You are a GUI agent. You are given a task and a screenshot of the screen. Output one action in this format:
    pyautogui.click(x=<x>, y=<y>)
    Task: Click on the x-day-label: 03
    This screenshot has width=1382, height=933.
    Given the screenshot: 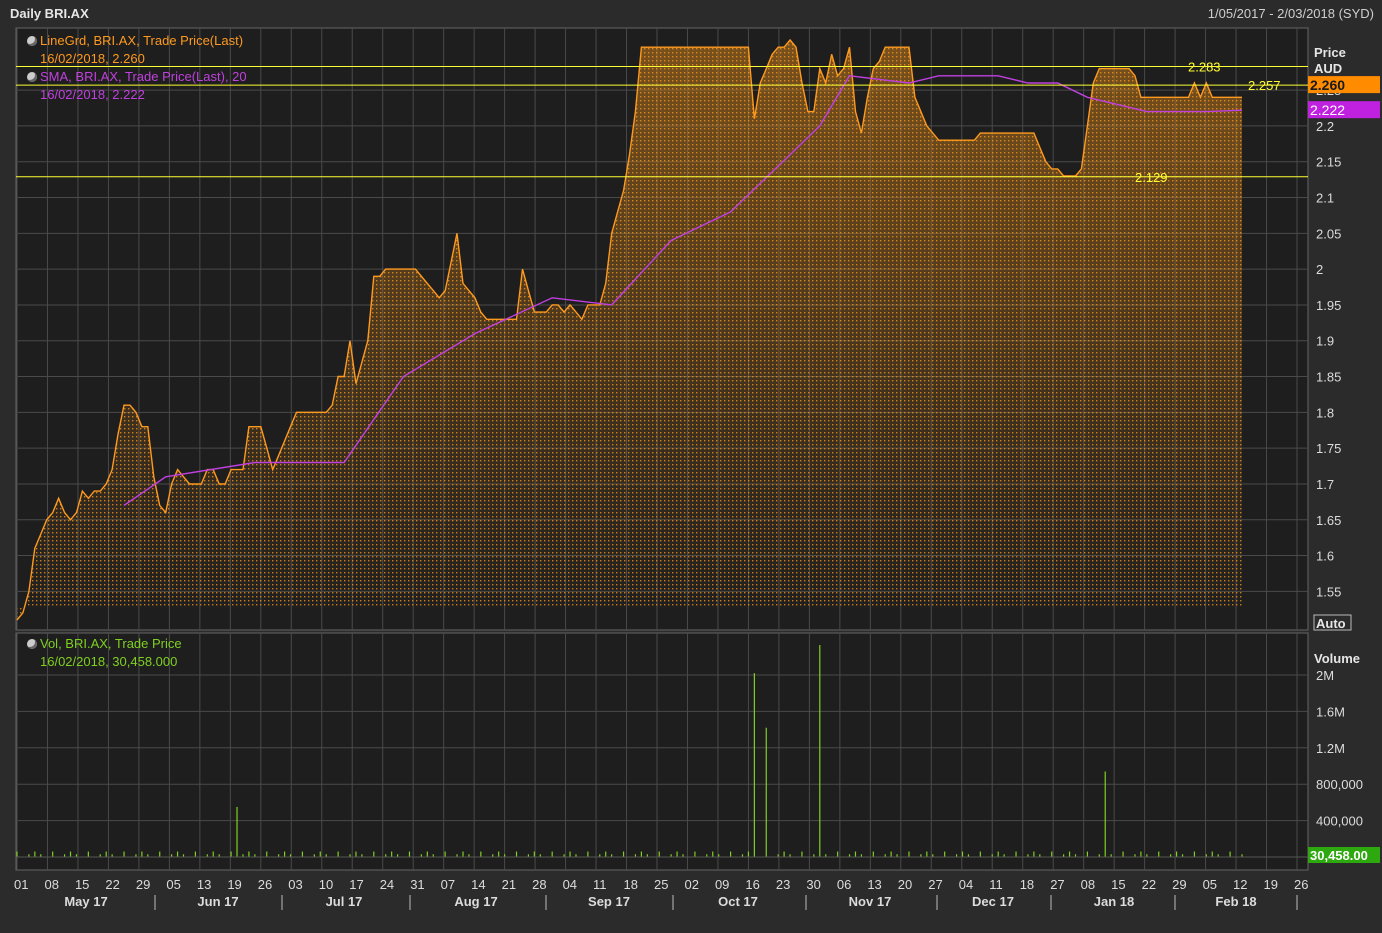 What is the action you would take?
    pyautogui.click(x=295, y=884)
    